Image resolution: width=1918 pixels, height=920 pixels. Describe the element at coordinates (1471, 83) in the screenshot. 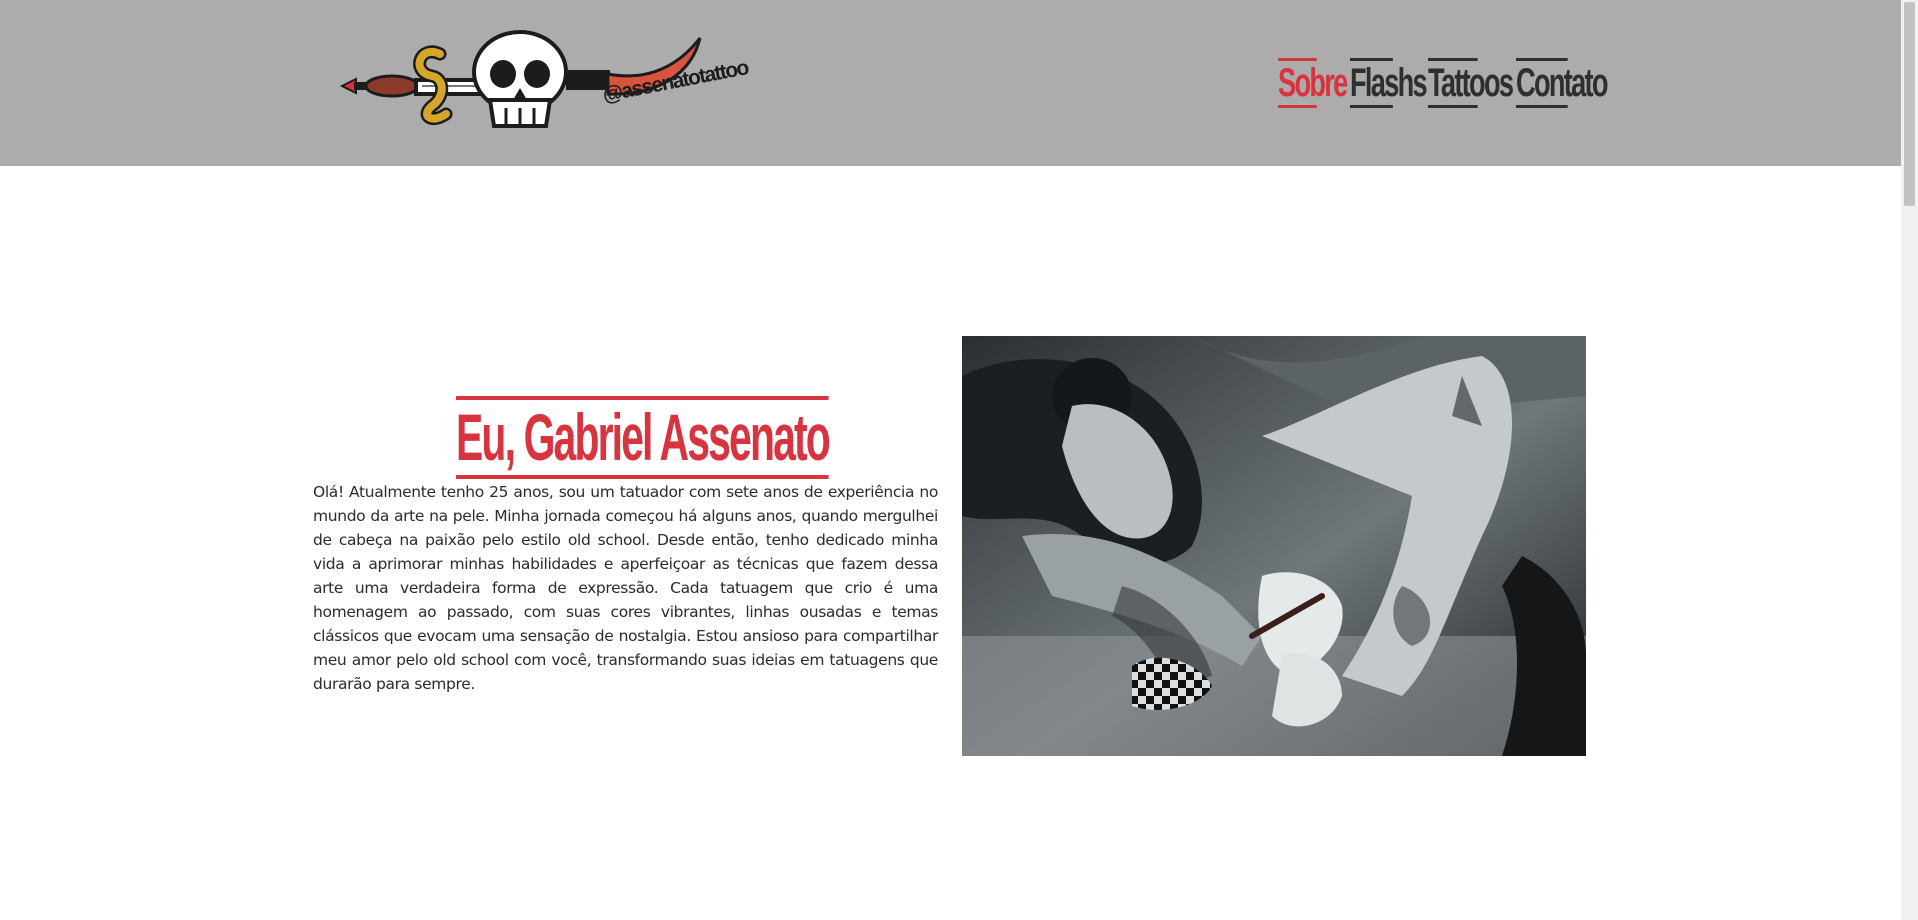

I see `nav-link-tattoos: Tattoos` at that location.